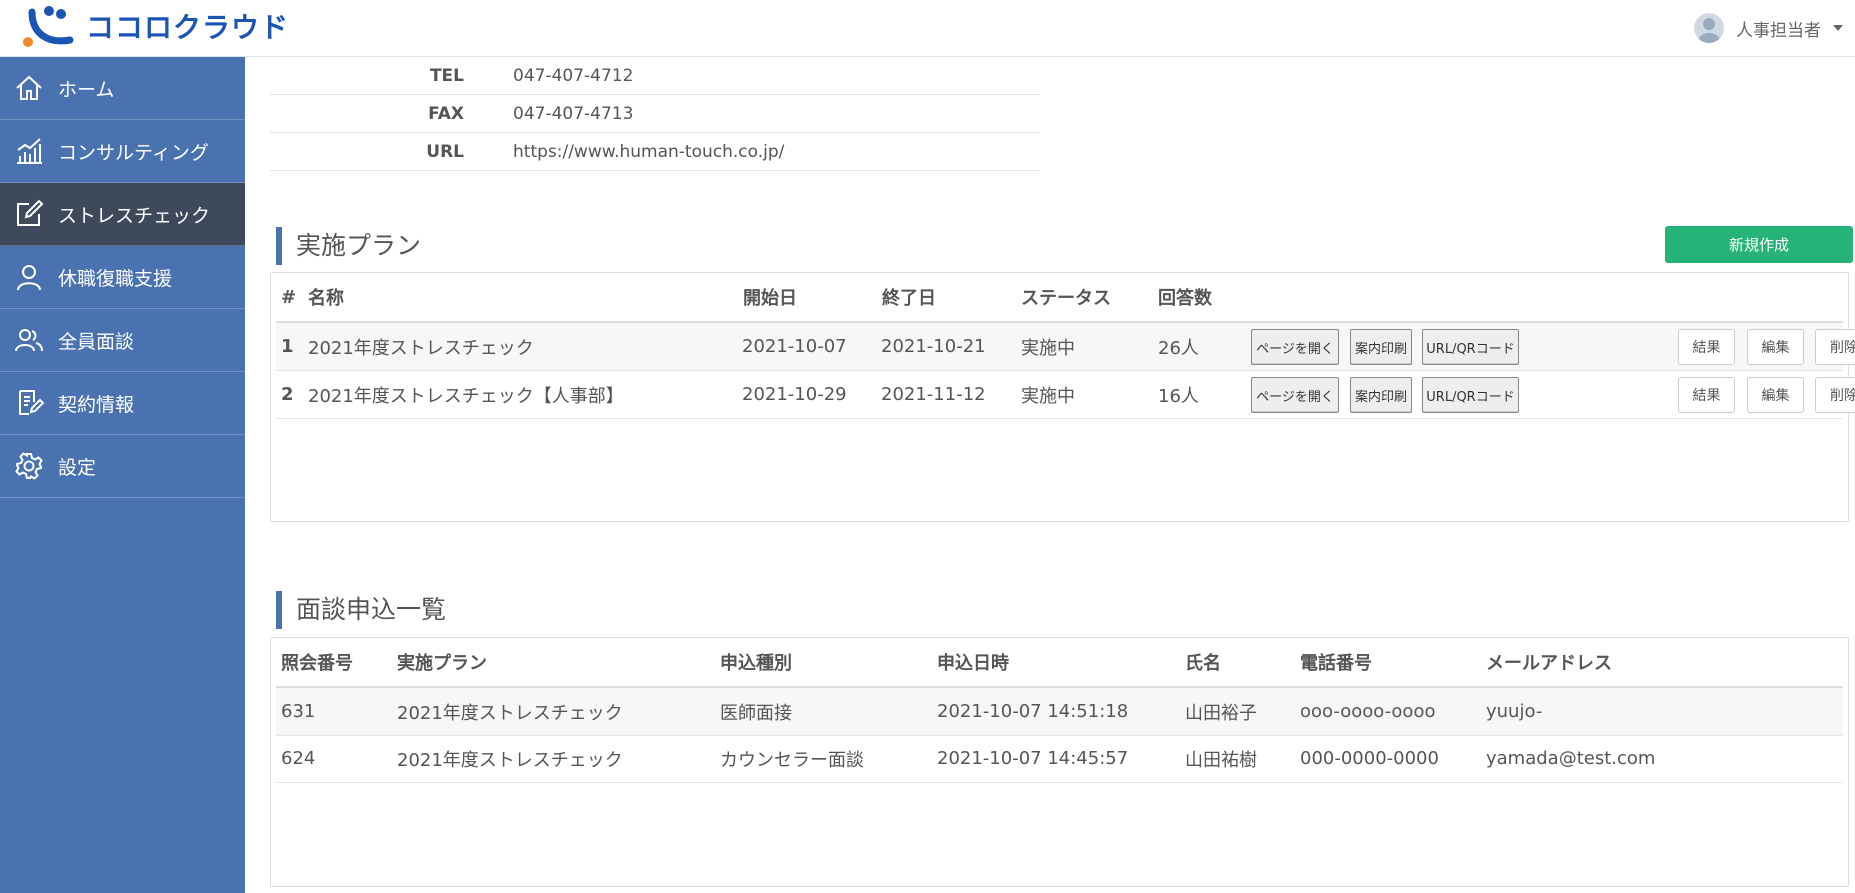  I want to click on plans-table-header: # 名称 開始日 終了日 ステータス 回答数, so click(1059, 298).